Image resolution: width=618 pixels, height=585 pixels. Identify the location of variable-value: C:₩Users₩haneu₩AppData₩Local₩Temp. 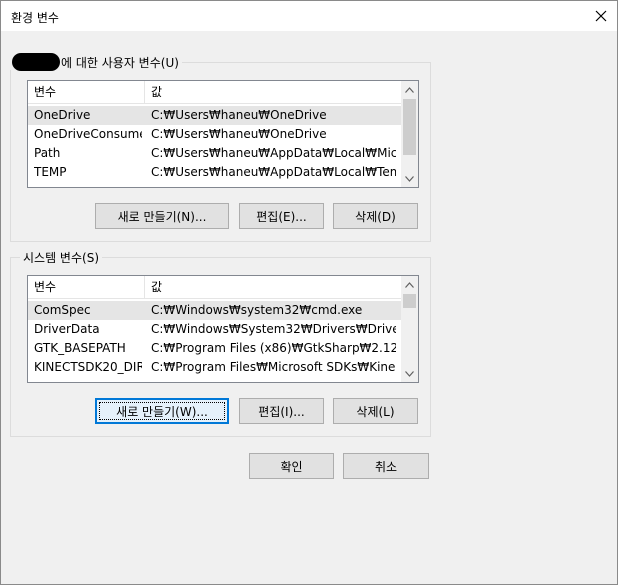
(273, 172).